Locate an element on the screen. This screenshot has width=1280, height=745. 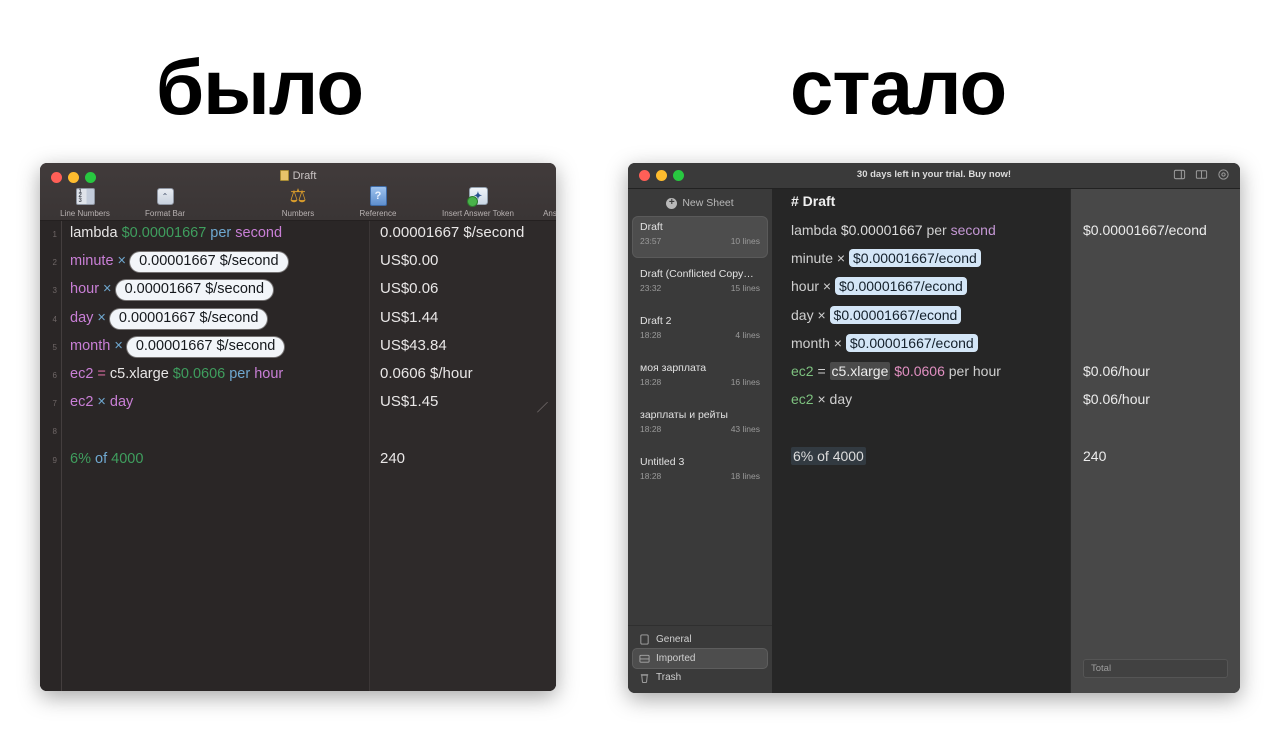
sheet-meta: 18:28 4 lines is located at coordinates (700, 335).